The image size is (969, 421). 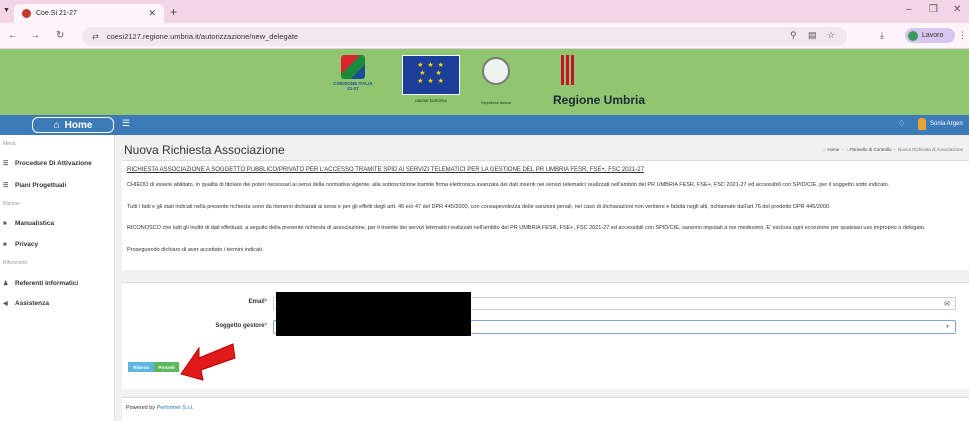 I want to click on eu-flag-logo: ★ ★ ★ ★ ★ ★ ★ ★, so click(x=431, y=75).